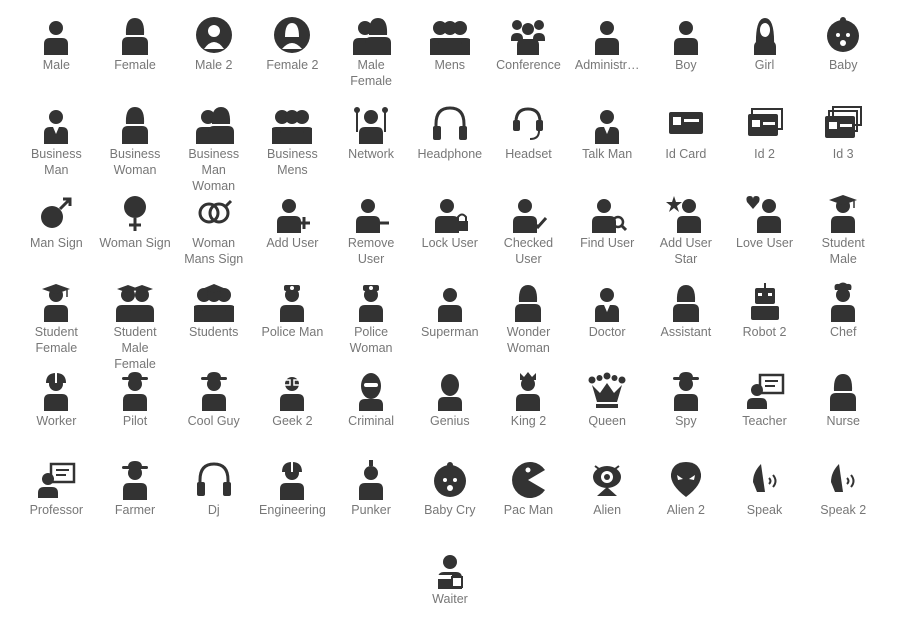  I want to click on icon-label: Superman, so click(449, 332).